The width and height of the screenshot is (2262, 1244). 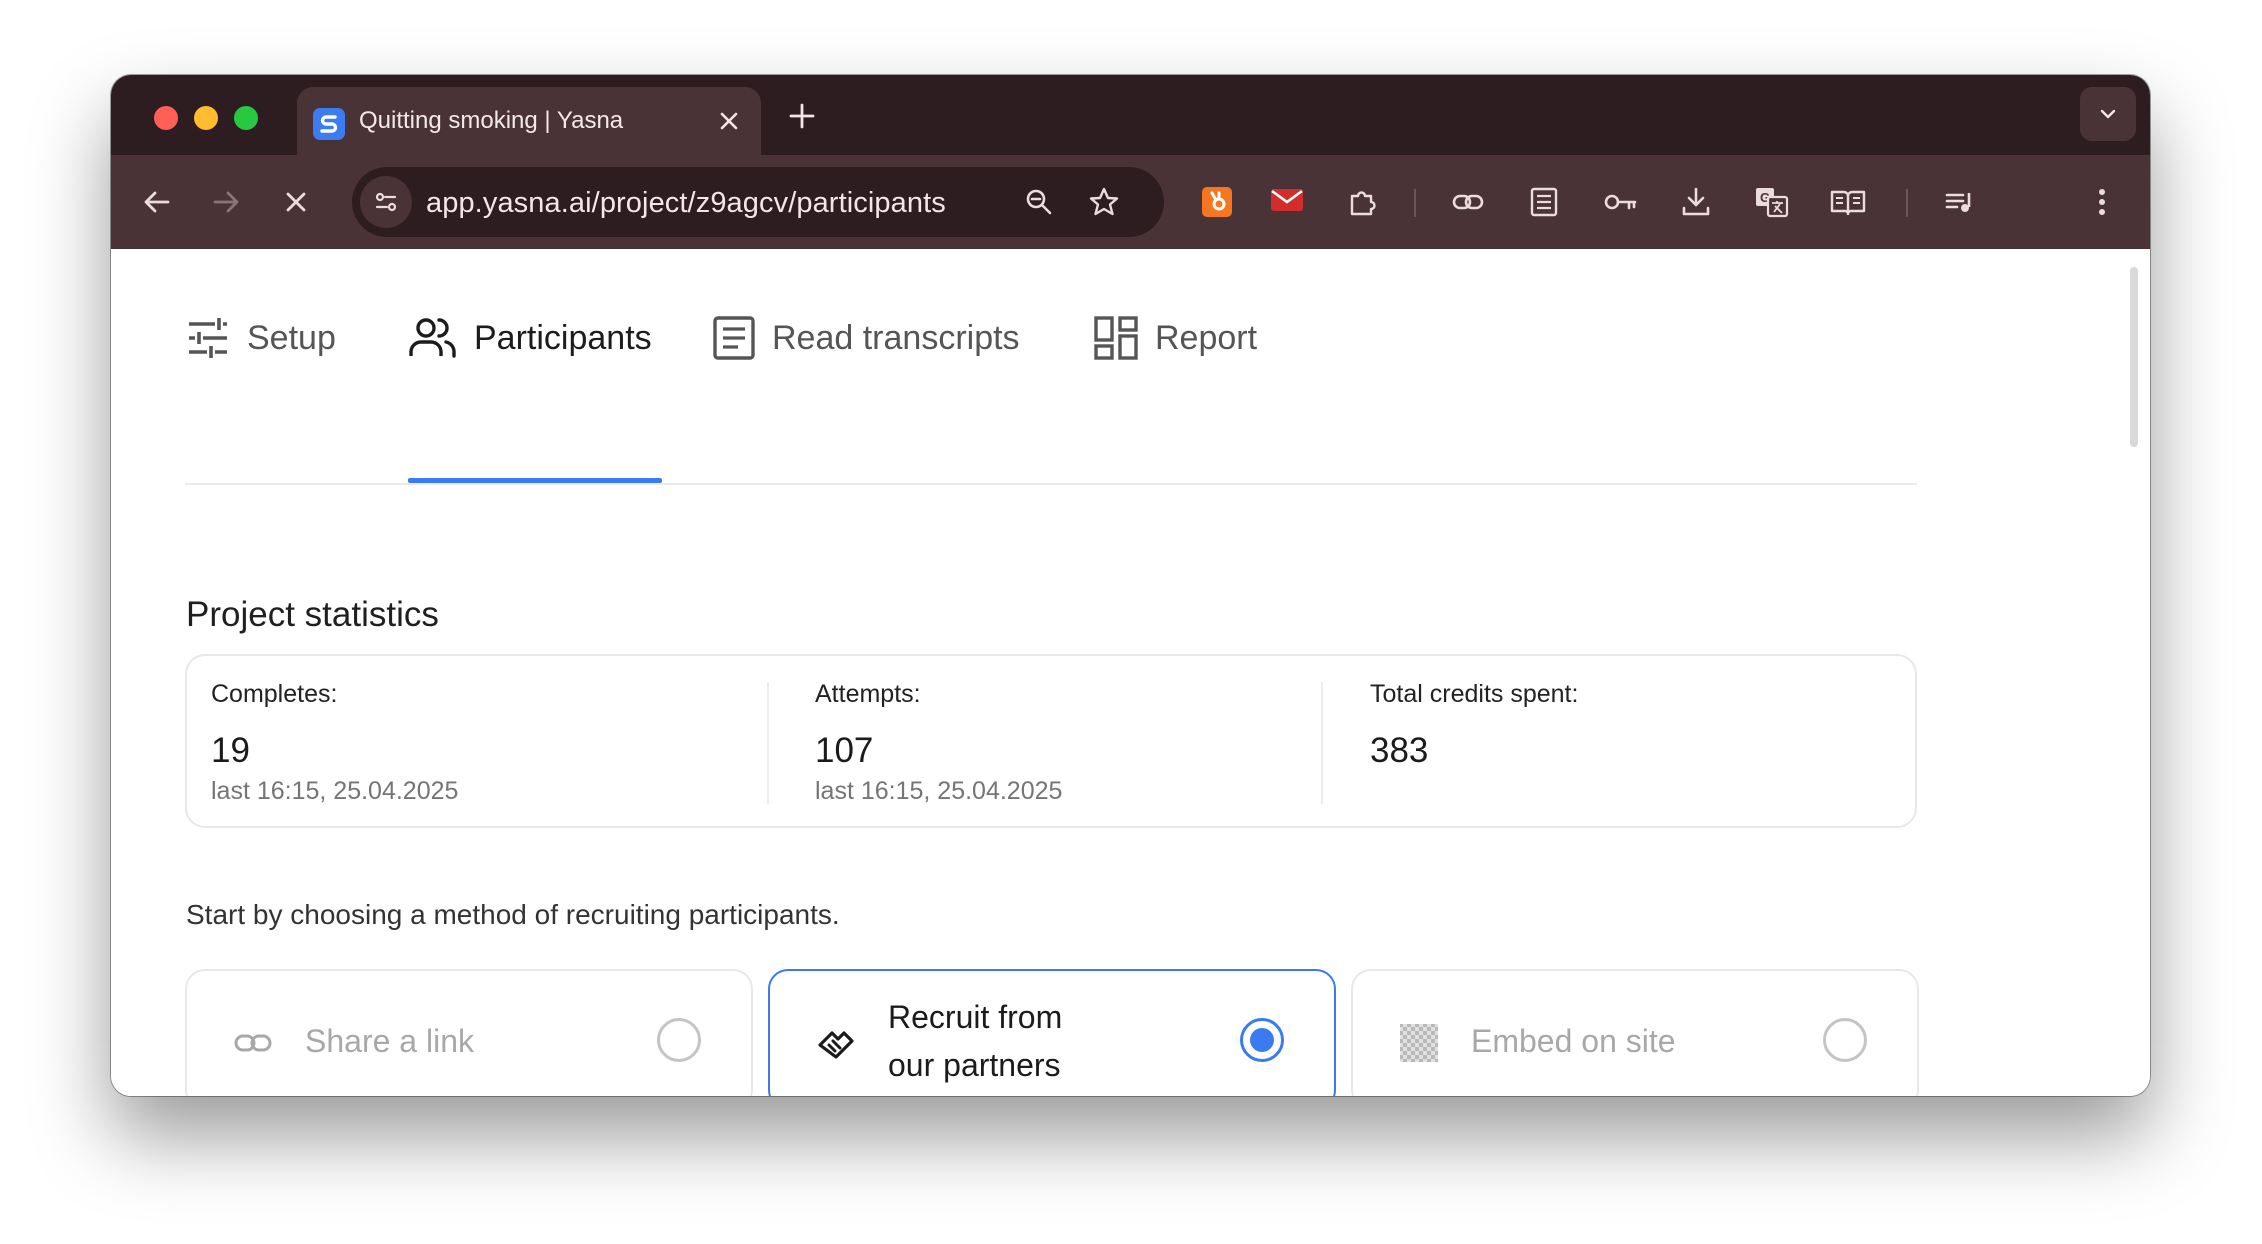 What do you see at coordinates (1399, 750) in the screenshot?
I see `credits-value: 383` at bounding box center [1399, 750].